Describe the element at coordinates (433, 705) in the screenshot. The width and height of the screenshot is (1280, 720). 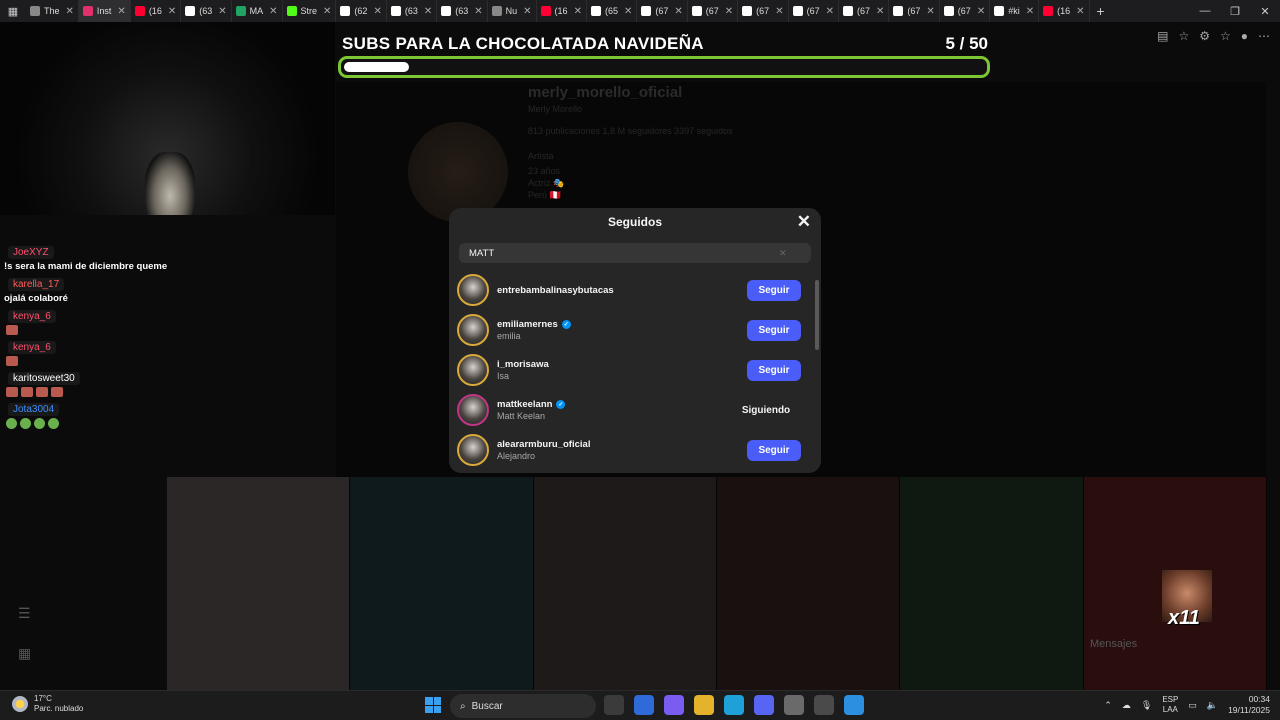
I see `start-button` at that location.